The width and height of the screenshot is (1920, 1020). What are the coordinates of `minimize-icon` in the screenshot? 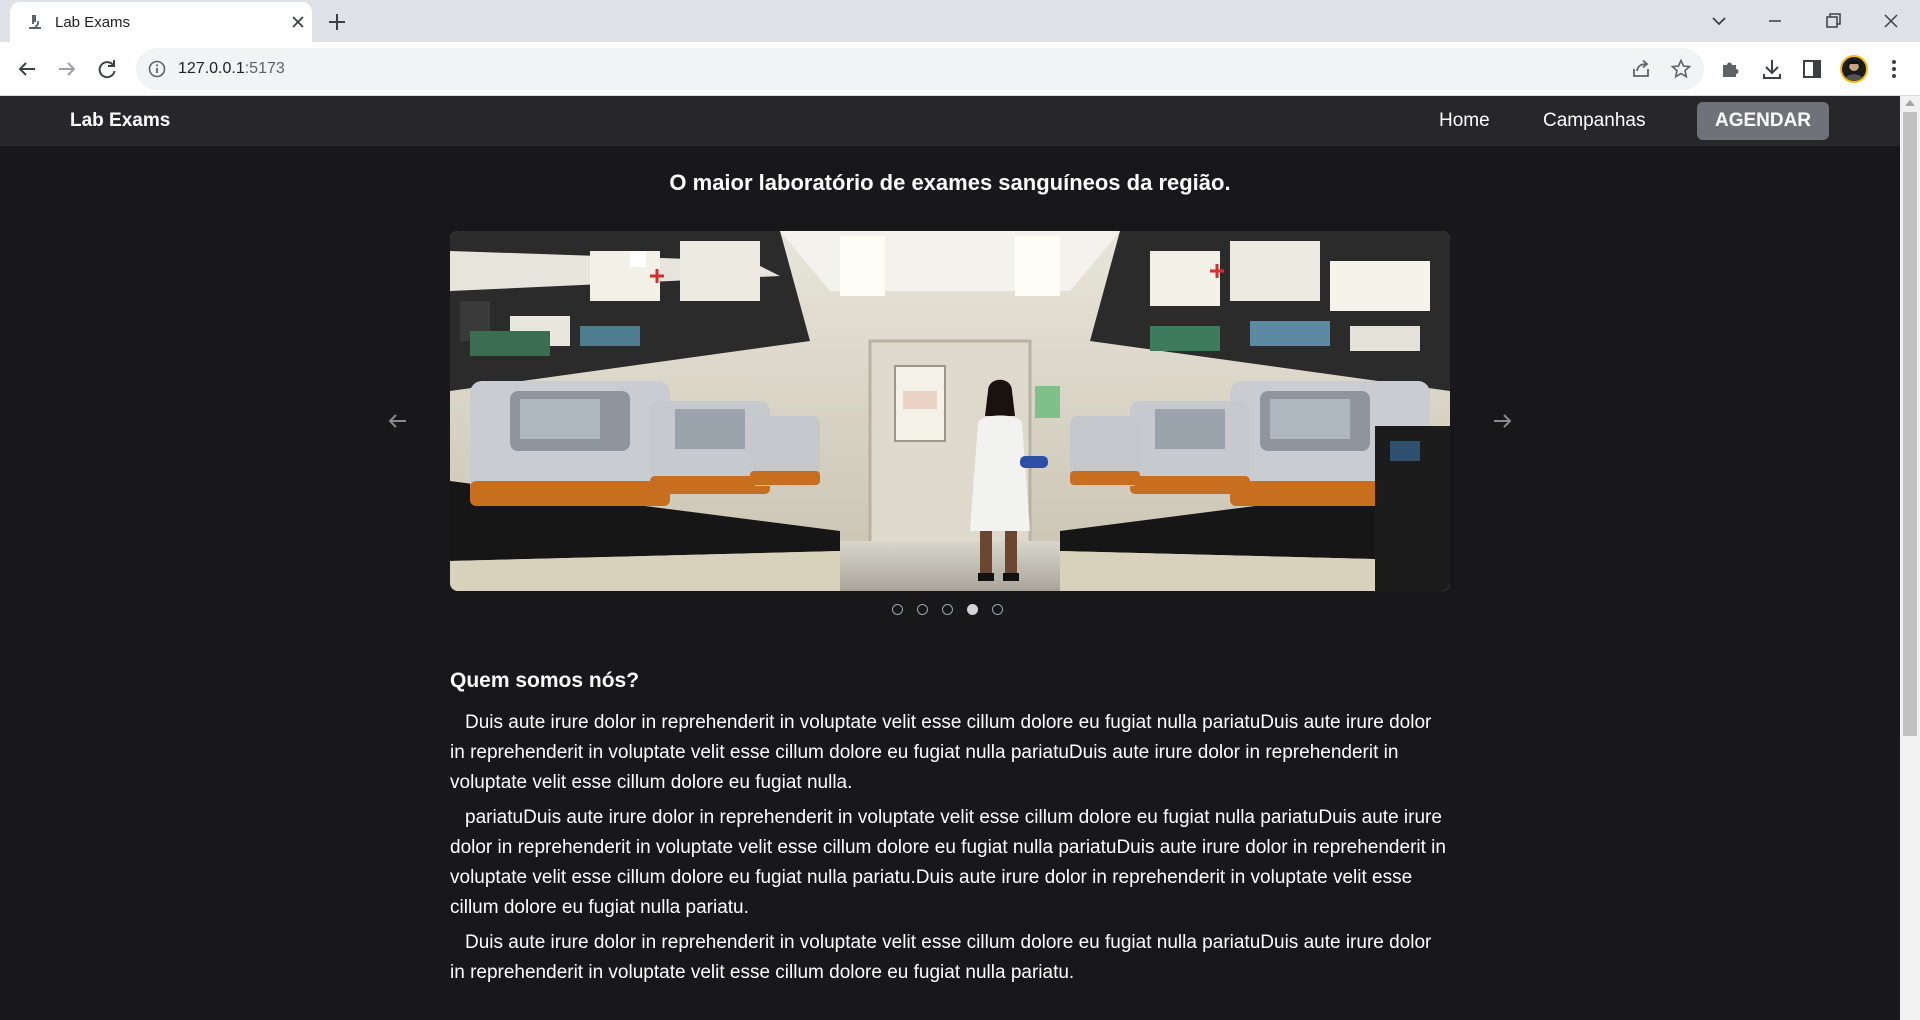 It's located at (1775, 21).